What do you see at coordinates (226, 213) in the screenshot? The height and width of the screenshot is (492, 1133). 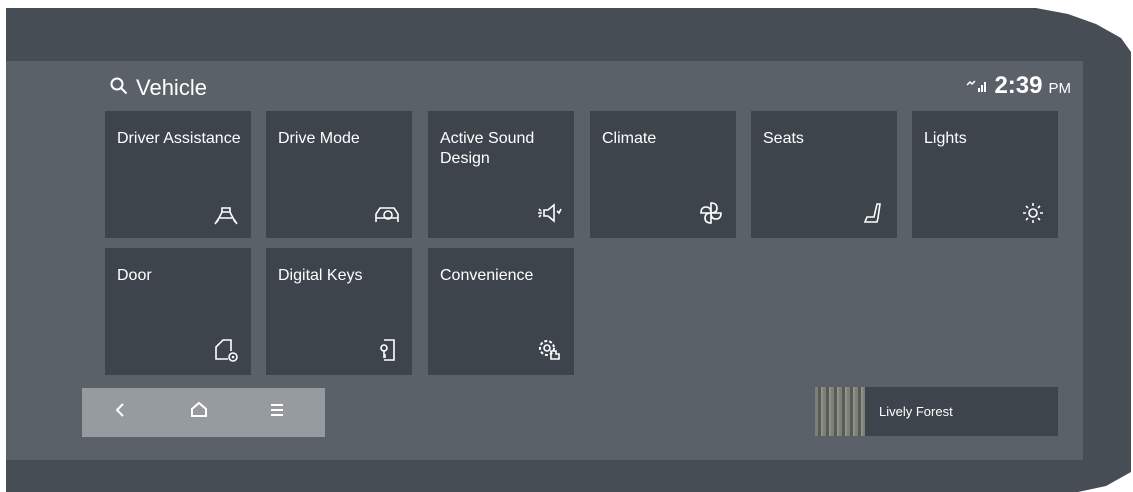 I see `driver-assistance-icon` at bounding box center [226, 213].